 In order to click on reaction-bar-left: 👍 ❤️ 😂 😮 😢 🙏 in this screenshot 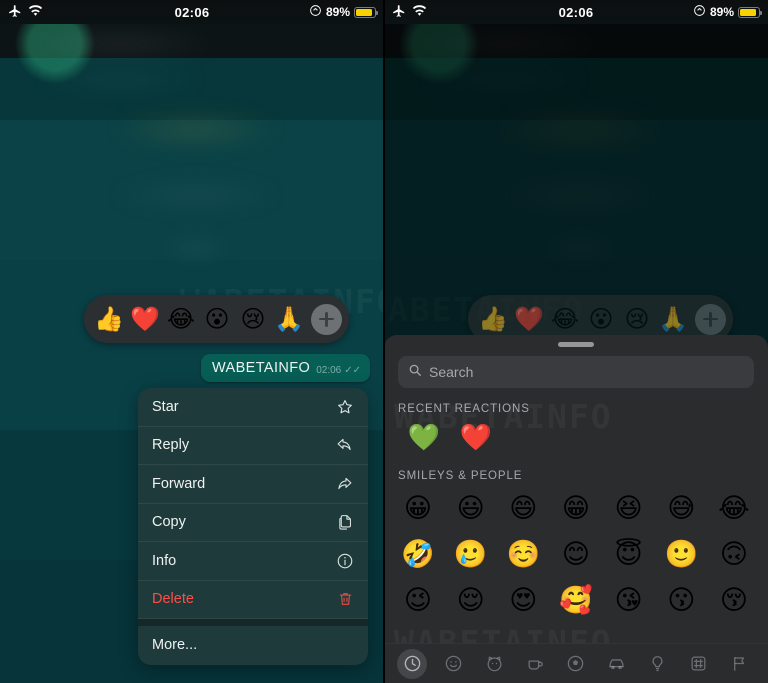, I will do `click(216, 319)`.